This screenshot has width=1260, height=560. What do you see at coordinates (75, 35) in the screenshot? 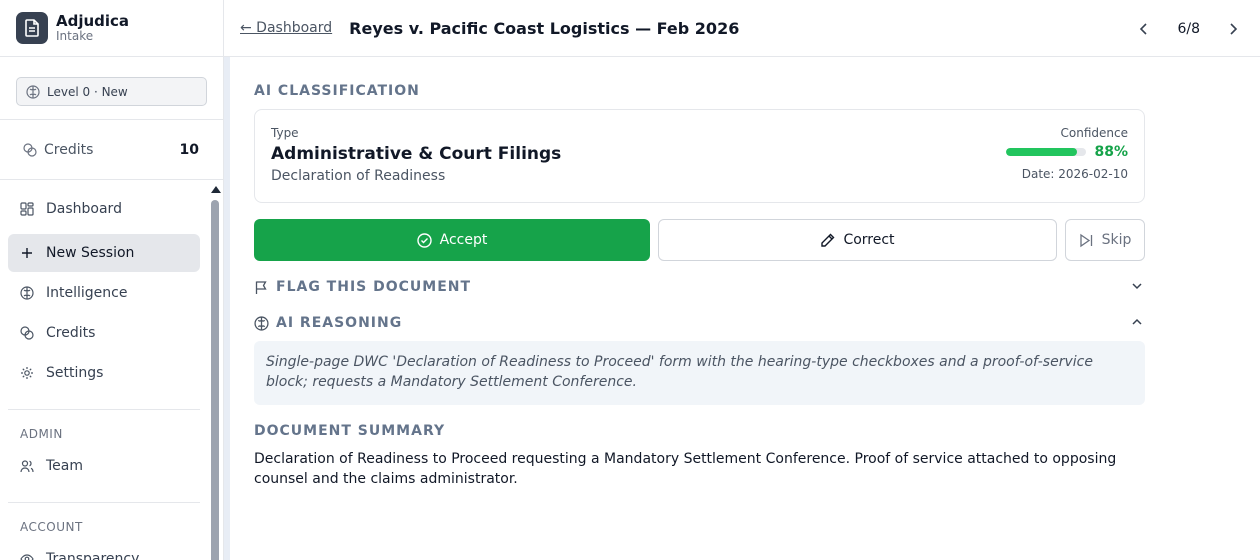
I see `app-subtitle: Intake` at bounding box center [75, 35].